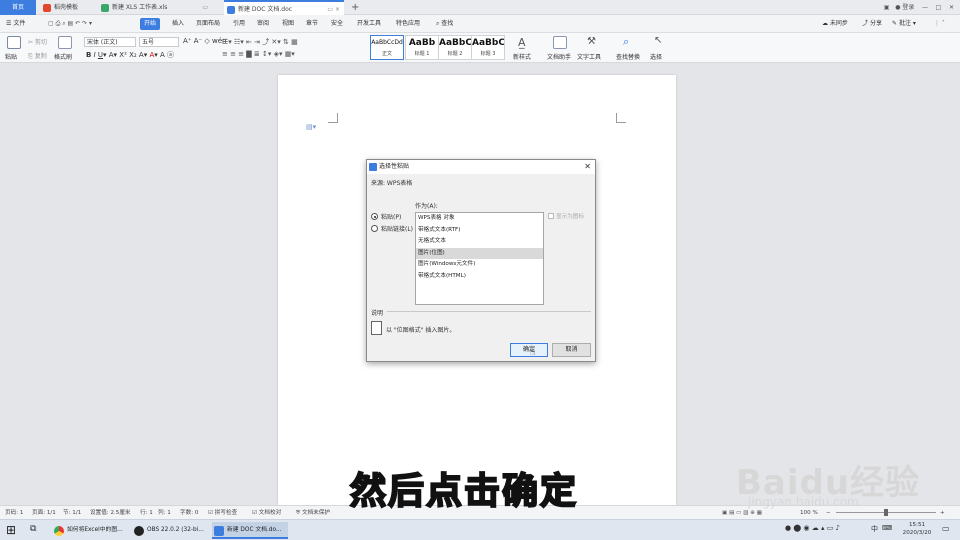 Image resolution: width=960 pixels, height=540 pixels. I want to click on style-heading-2: AaBbC 标题 2, so click(455, 47).